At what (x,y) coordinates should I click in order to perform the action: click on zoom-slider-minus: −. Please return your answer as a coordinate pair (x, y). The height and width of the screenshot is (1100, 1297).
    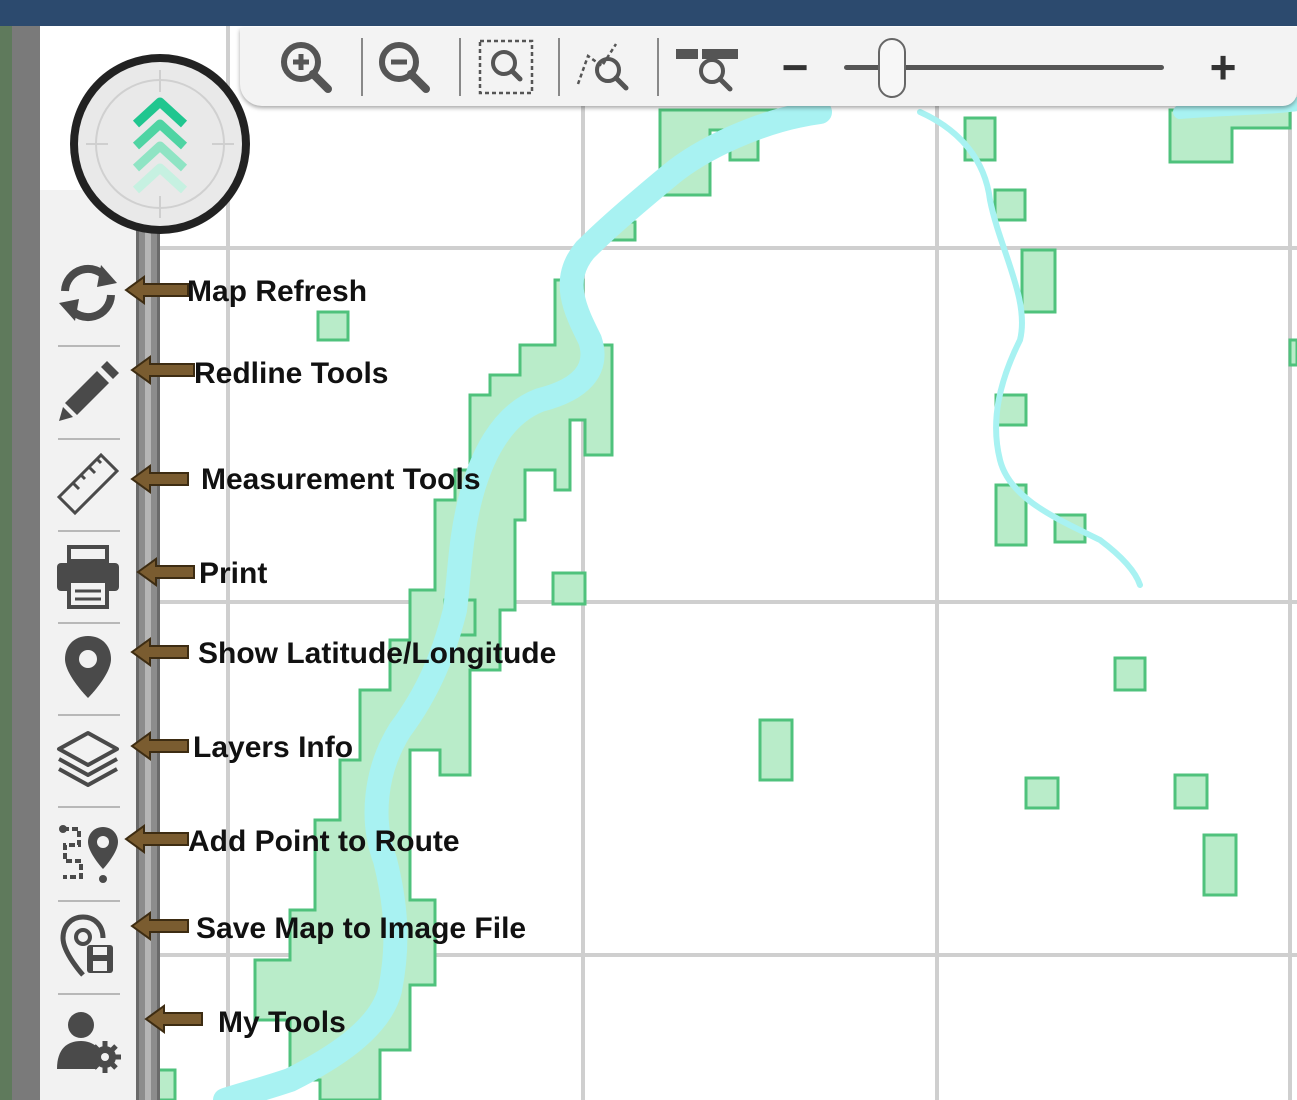
    Looking at the image, I should click on (795, 67).